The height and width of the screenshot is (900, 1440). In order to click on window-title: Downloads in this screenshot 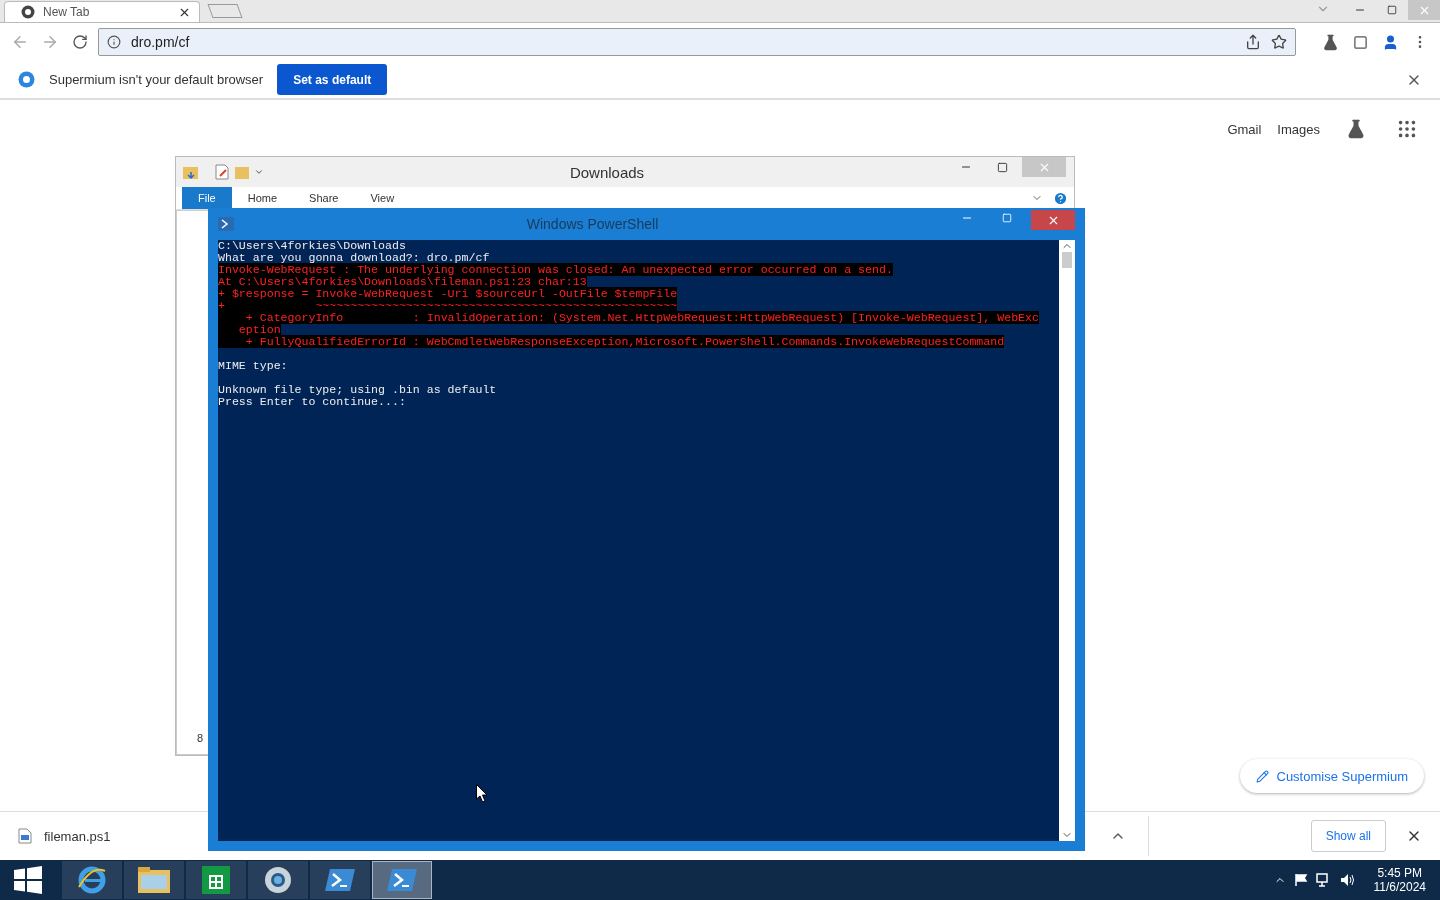, I will do `click(607, 172)`.